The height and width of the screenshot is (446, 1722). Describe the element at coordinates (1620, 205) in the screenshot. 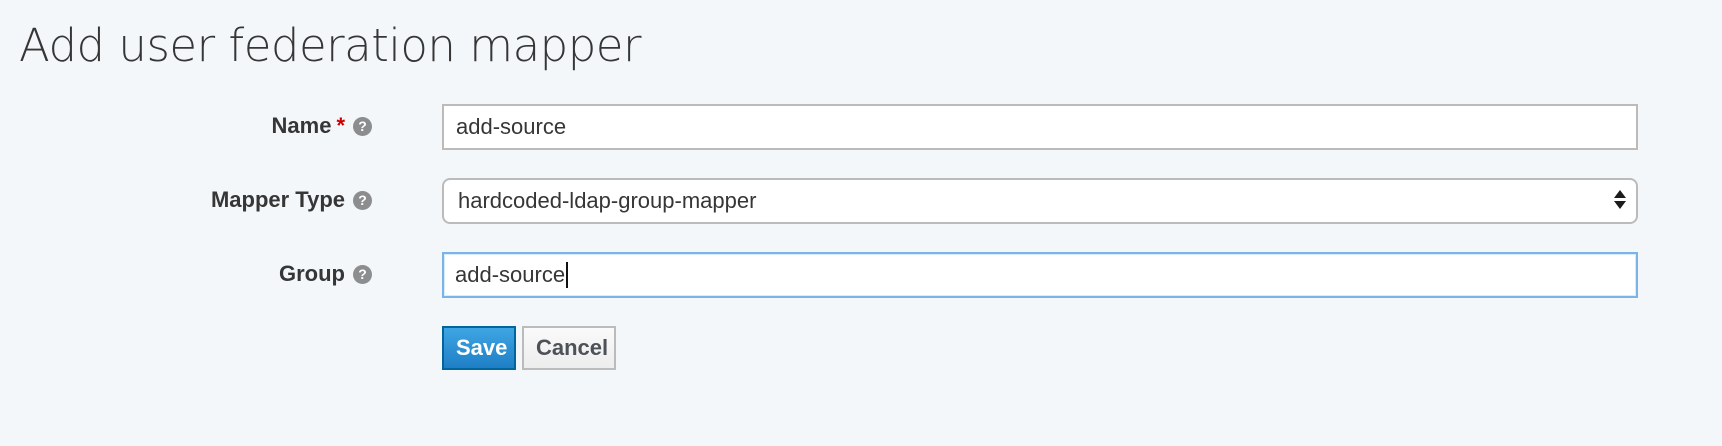

I see `arrow-down-icon` at that location.